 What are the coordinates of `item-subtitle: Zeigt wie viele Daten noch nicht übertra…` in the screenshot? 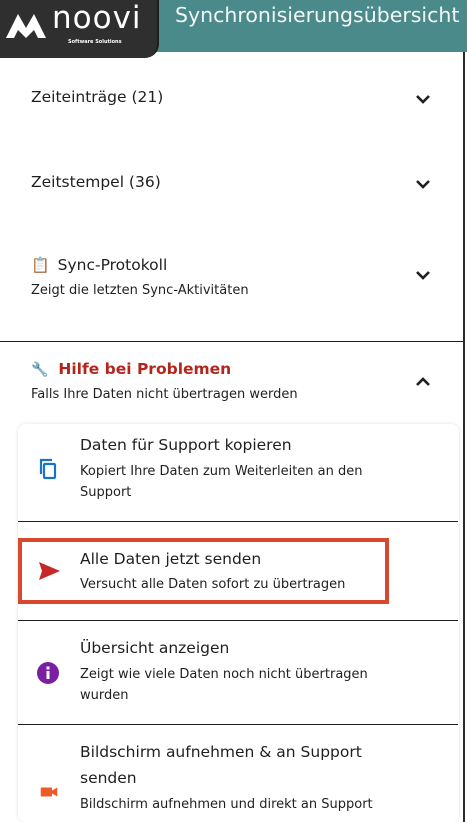 It's located at (224, 674).